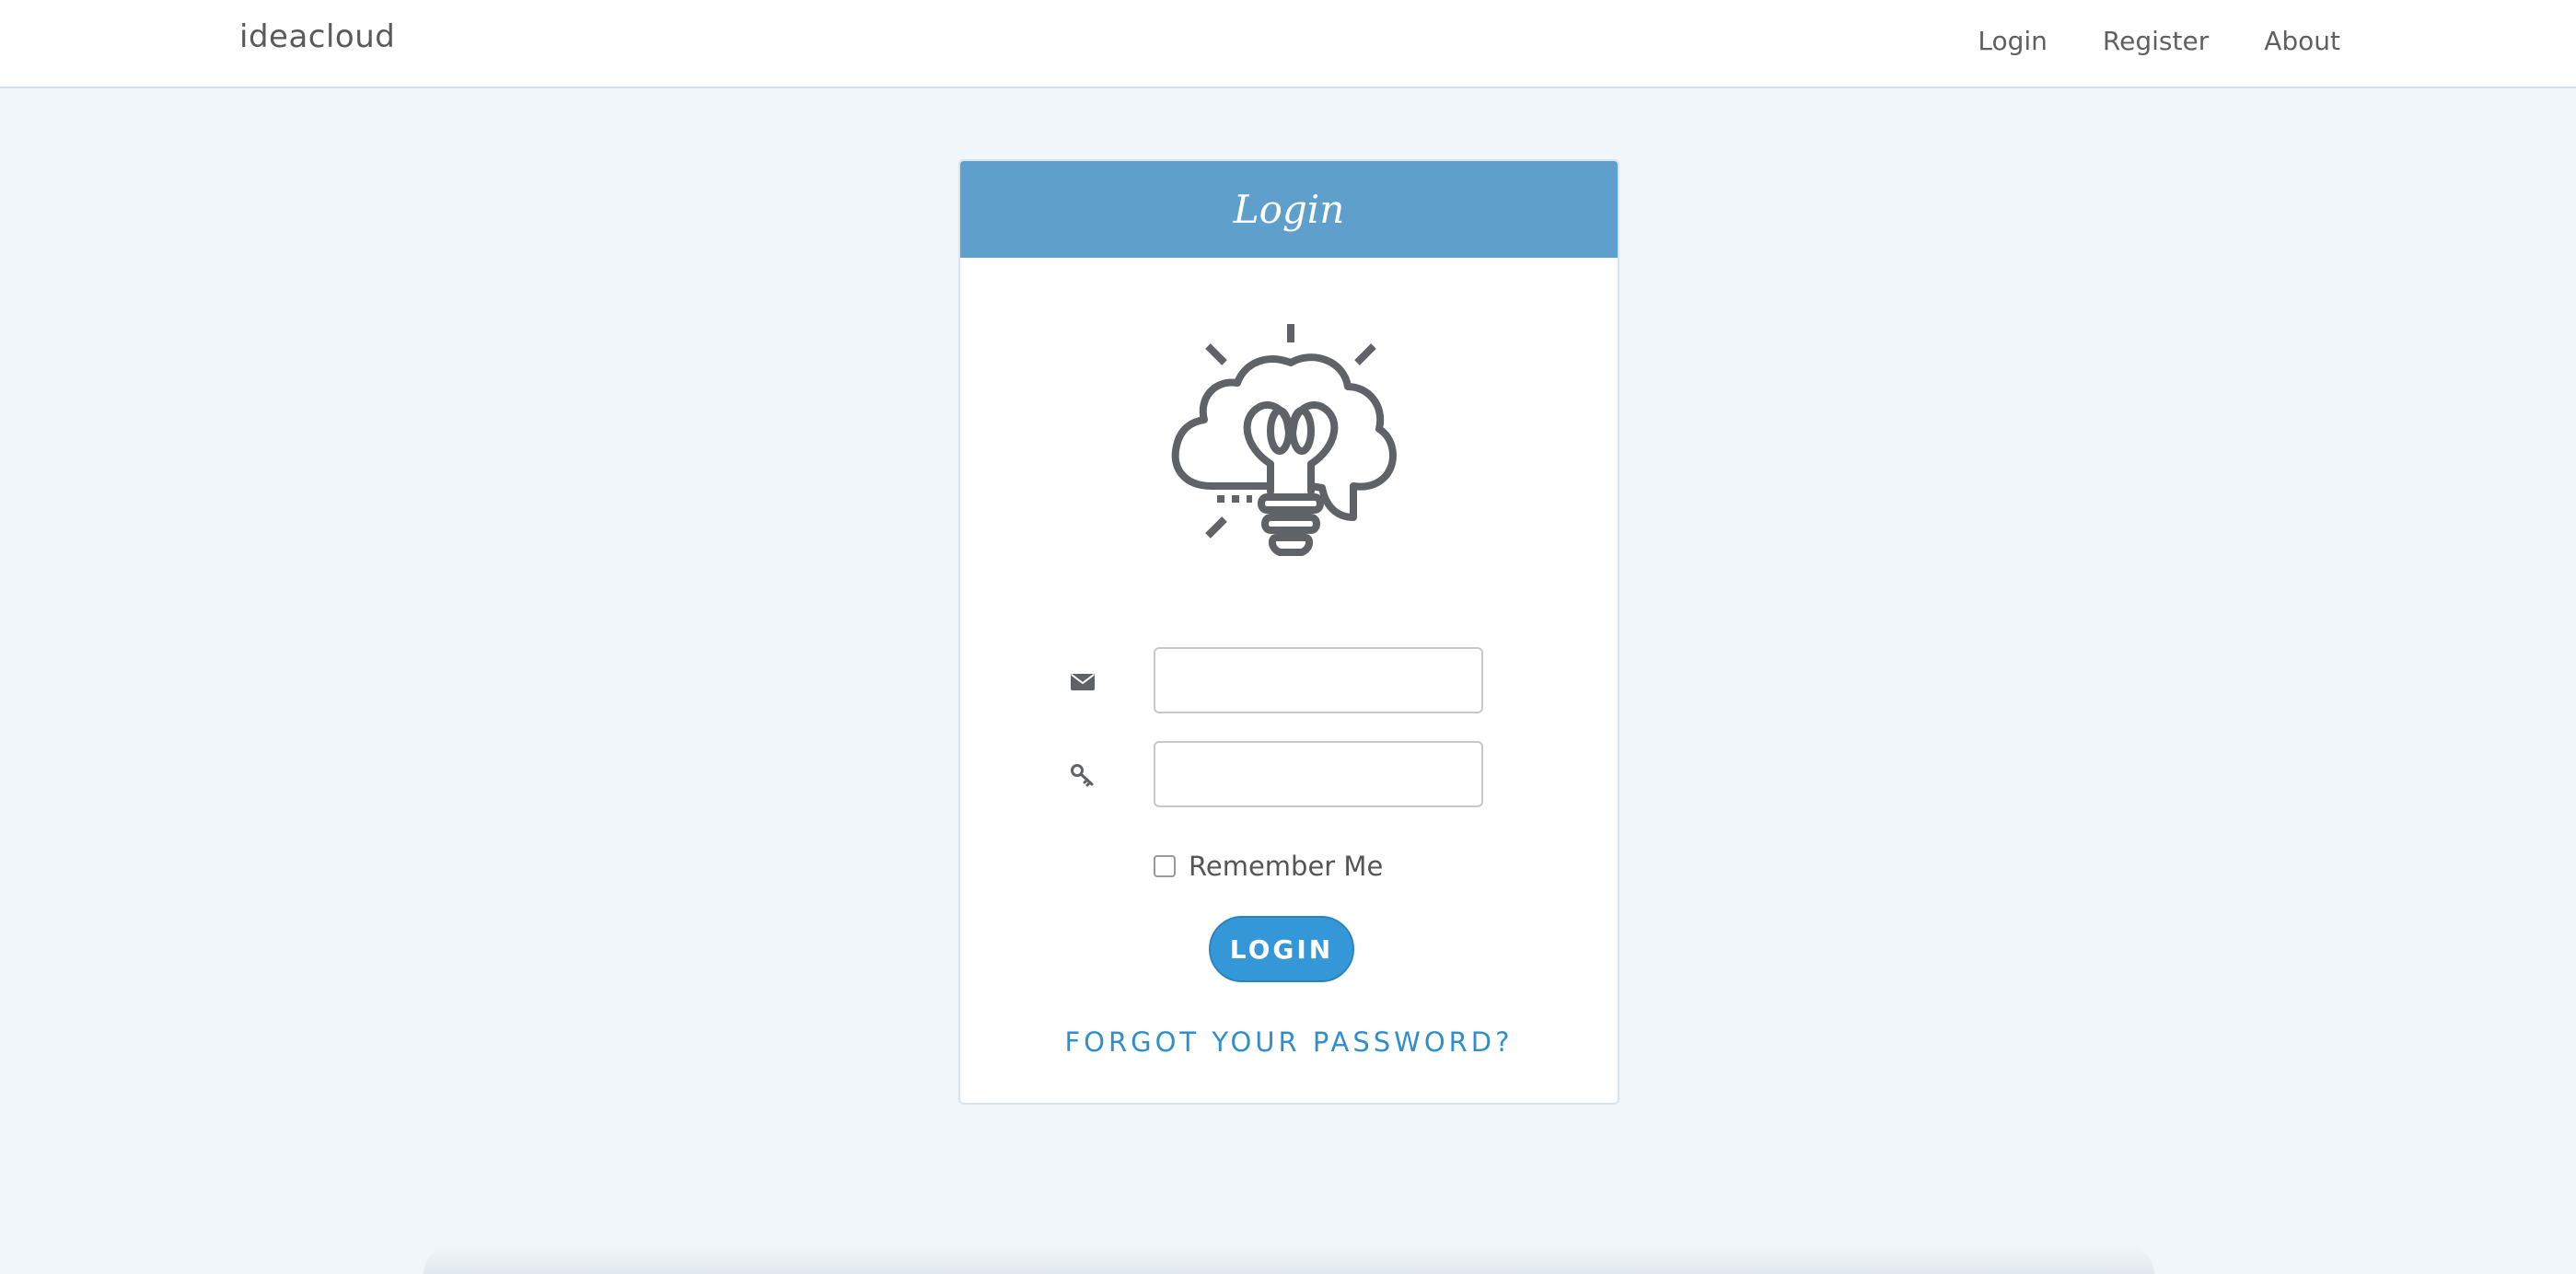  Describe the element at coordinates (2156, 41) in the screenshot. I see `nav-register-link: Register` at that location.